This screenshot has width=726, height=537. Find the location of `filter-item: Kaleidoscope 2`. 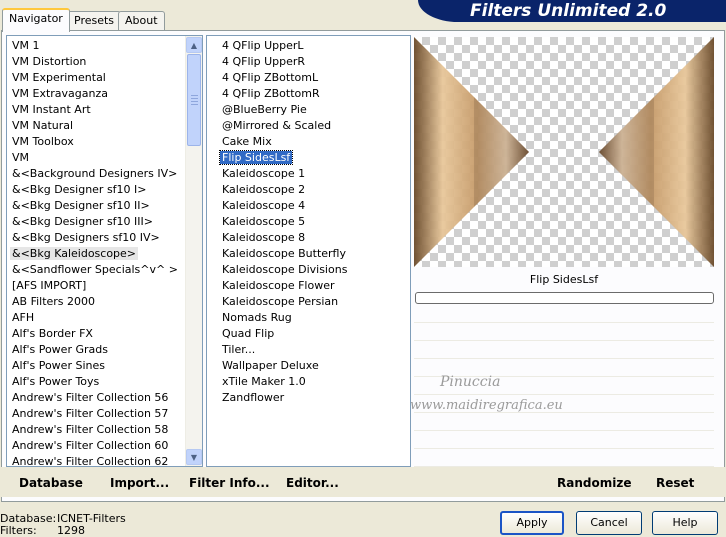

filter-item: Kaleidoscope 2 is located at coordinates (313, 190).